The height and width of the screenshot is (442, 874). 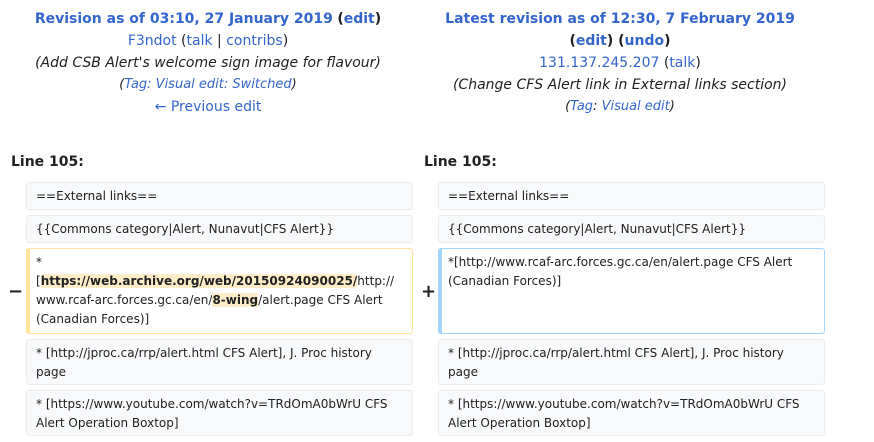 I want to click on new-tag-label-link: Tag, so click(x=581, y=106).